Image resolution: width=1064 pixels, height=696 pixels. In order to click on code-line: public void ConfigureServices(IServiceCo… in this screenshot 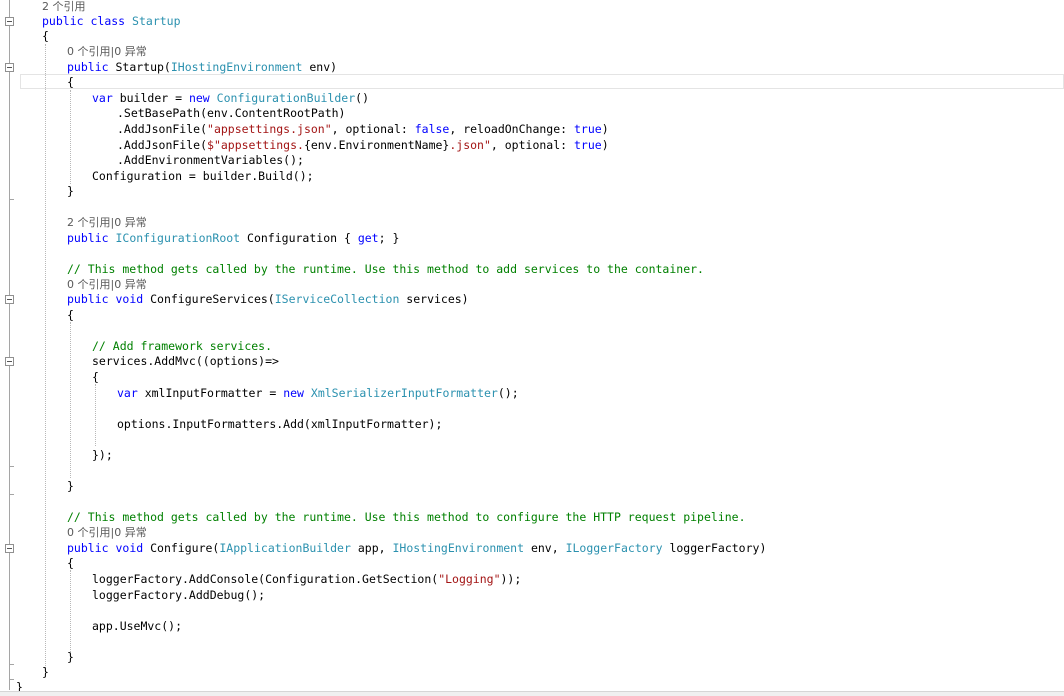, I will do `click(268, 299)`.